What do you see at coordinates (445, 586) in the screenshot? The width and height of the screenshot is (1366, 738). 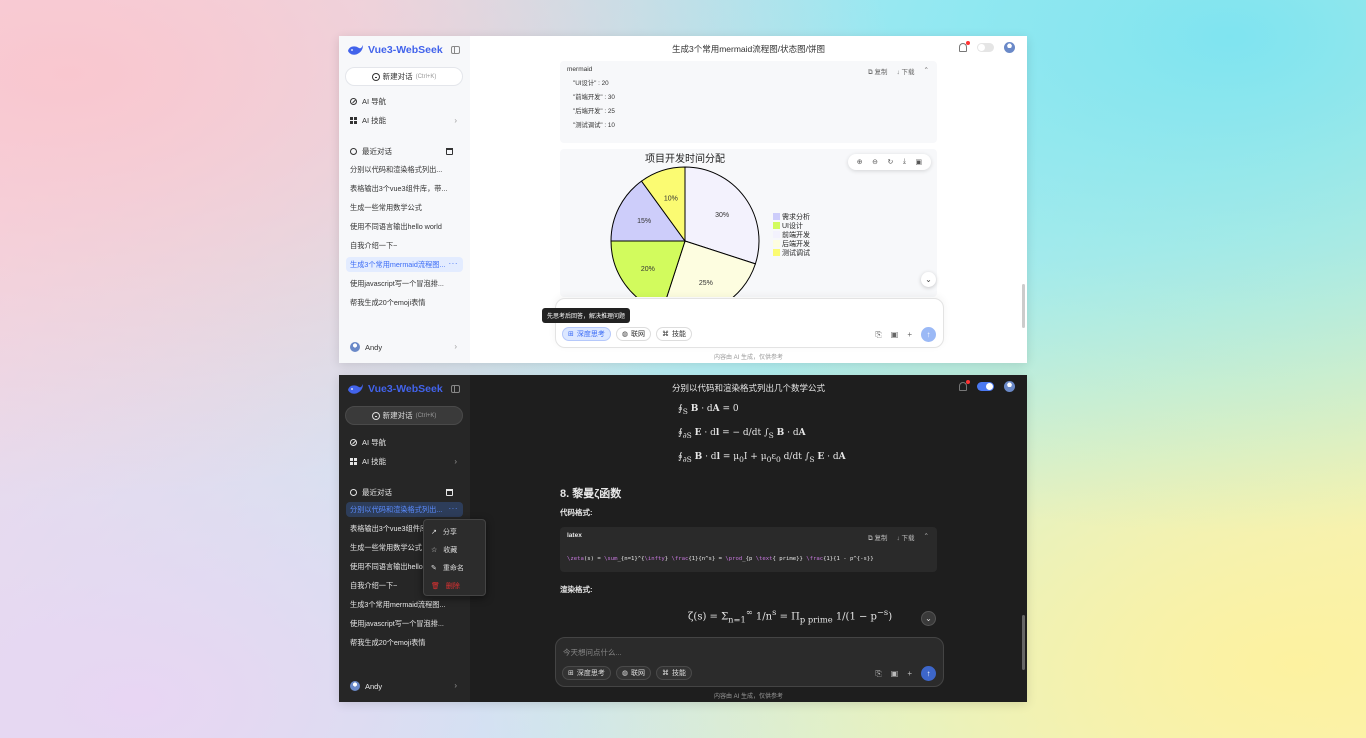 I see `menu-delete: 🗑 删除` at bounding box center [445, 586].